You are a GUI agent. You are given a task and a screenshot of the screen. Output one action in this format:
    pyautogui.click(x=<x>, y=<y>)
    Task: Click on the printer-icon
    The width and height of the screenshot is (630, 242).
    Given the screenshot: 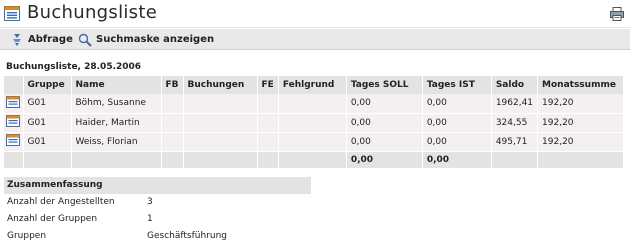 What is the action you would take?
    pyautogui.click(x=617, y=14)
    